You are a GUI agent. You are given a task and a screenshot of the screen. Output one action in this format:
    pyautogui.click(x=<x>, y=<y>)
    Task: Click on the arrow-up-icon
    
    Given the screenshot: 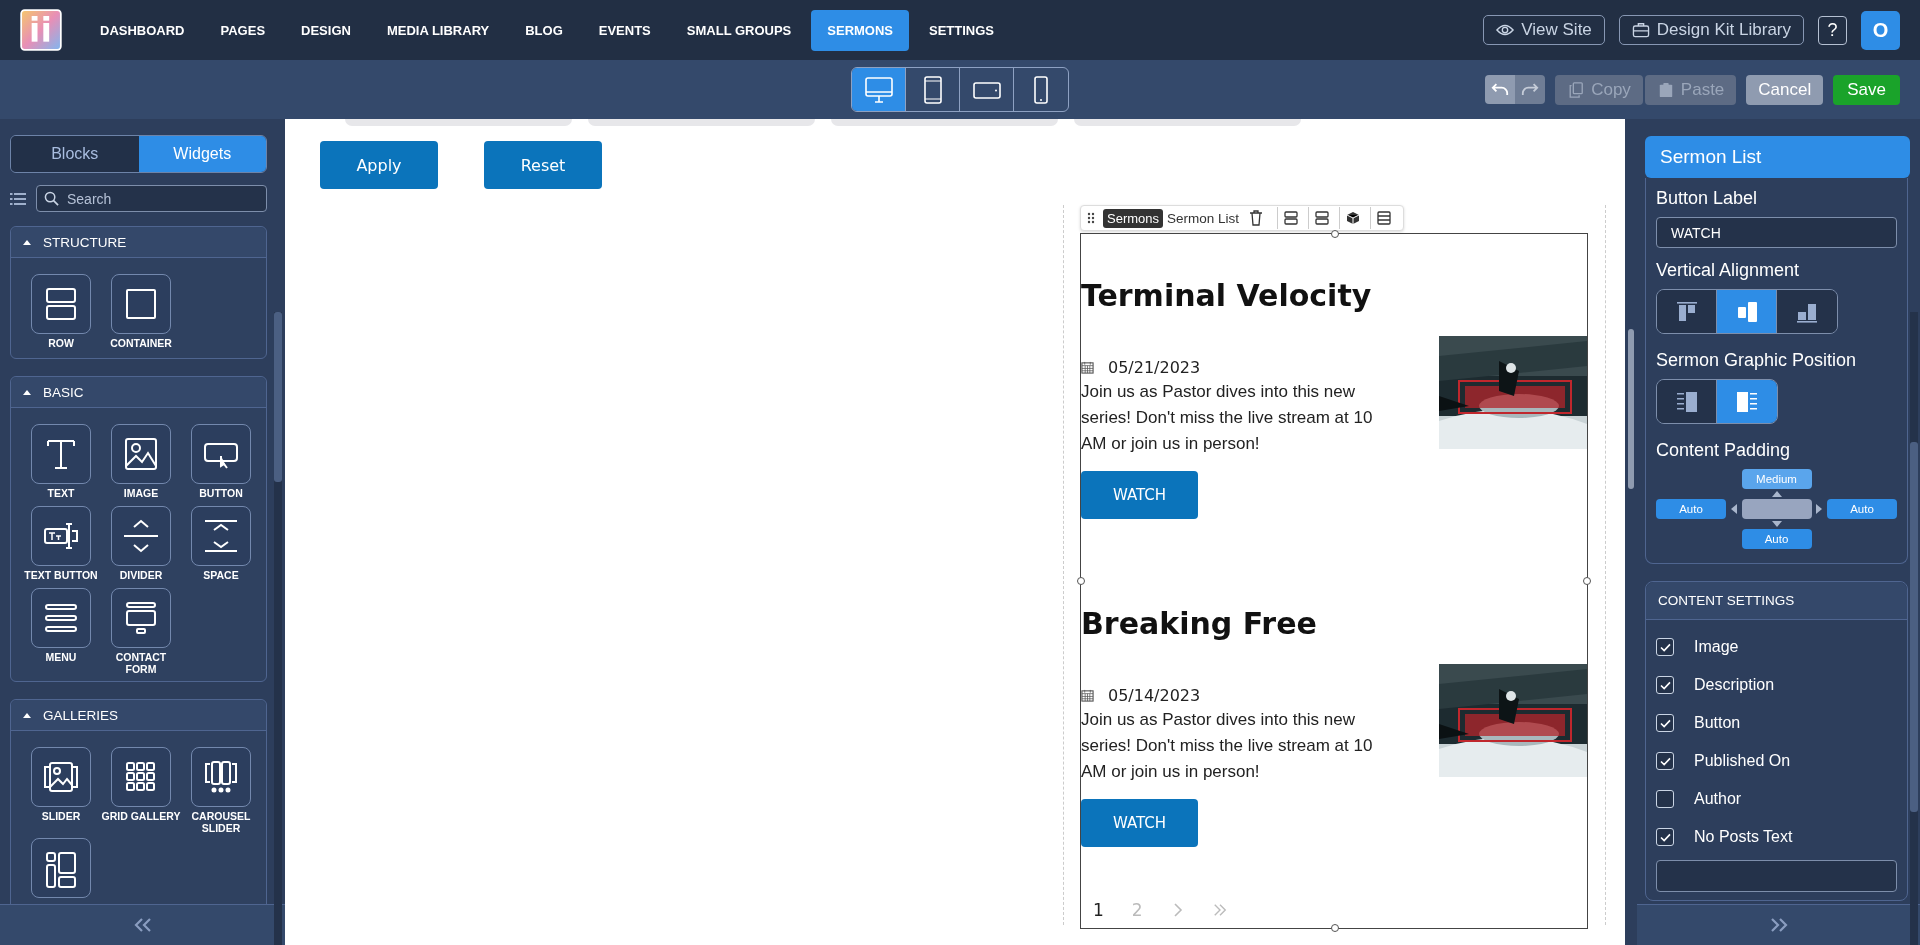 What is the action you would take?
    pyautogui.click(x=1776, y=494)
    